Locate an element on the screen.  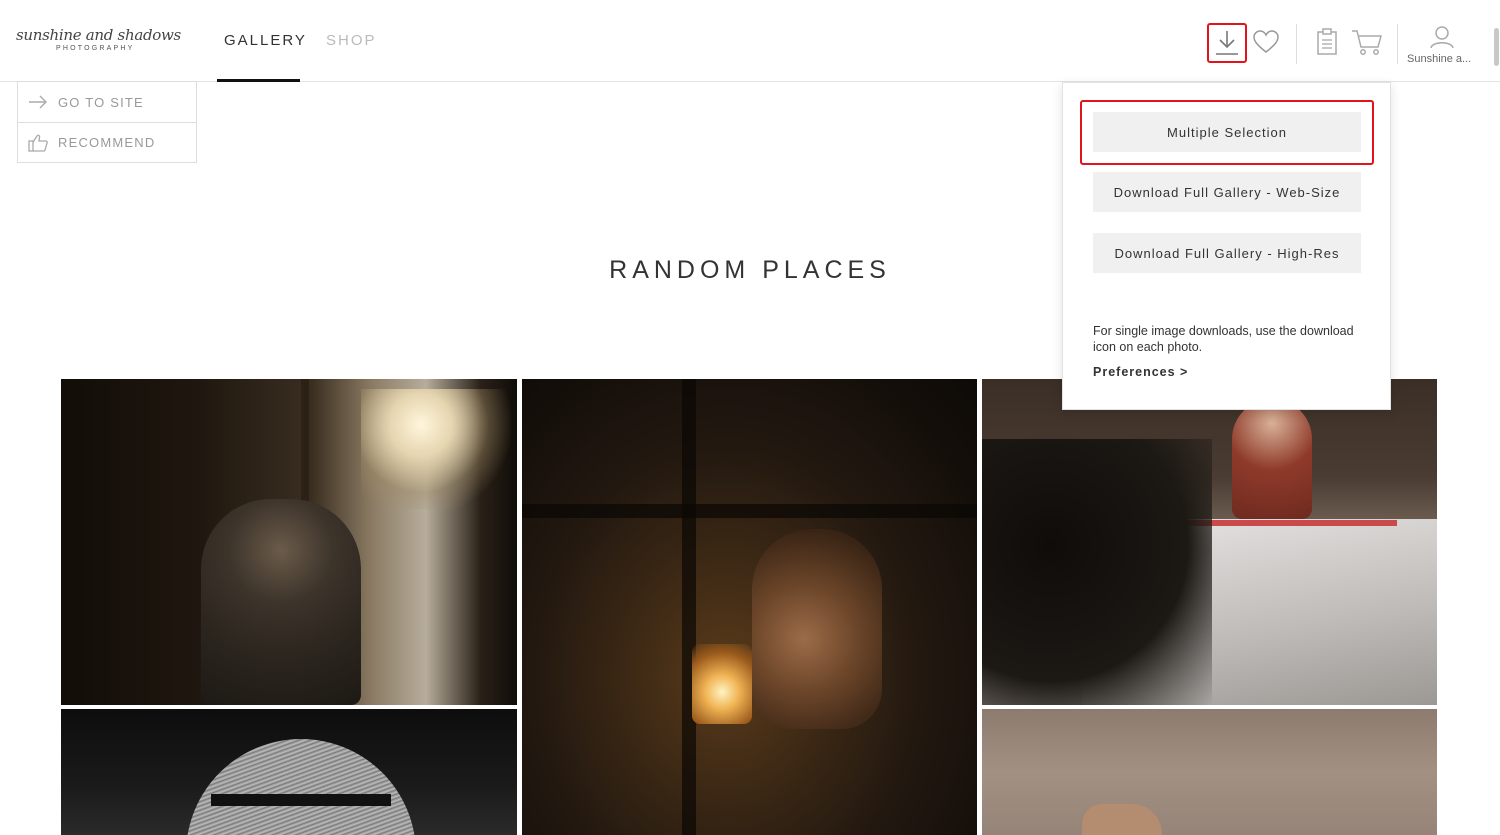
download-icon is located at coordinates (1227, 43).